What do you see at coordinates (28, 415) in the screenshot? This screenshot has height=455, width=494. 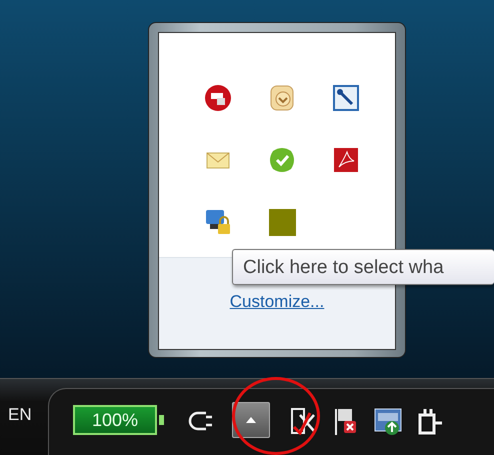 I see `language-indicator: EN` at bounding box center [28, 415].